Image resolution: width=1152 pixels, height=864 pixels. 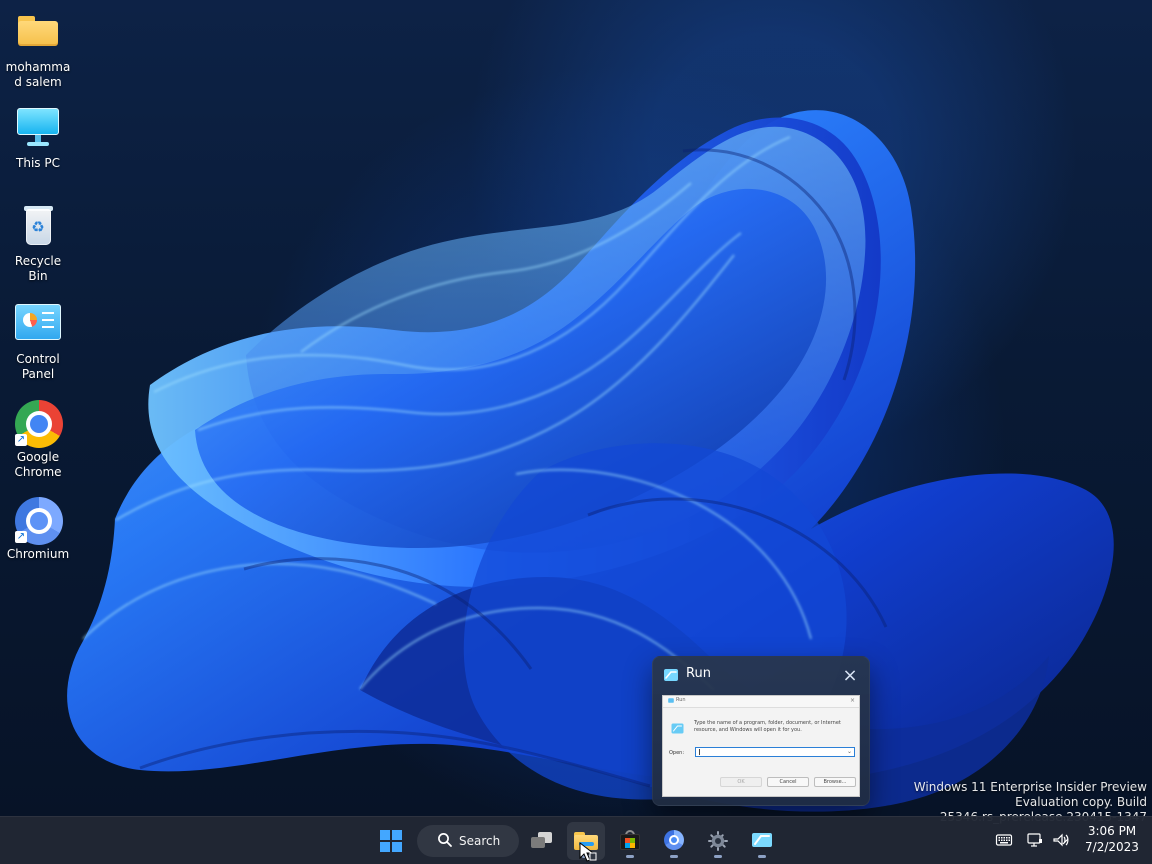 I want to click on desktop-icon-label: Control Panel, so click(x=38, y=366).